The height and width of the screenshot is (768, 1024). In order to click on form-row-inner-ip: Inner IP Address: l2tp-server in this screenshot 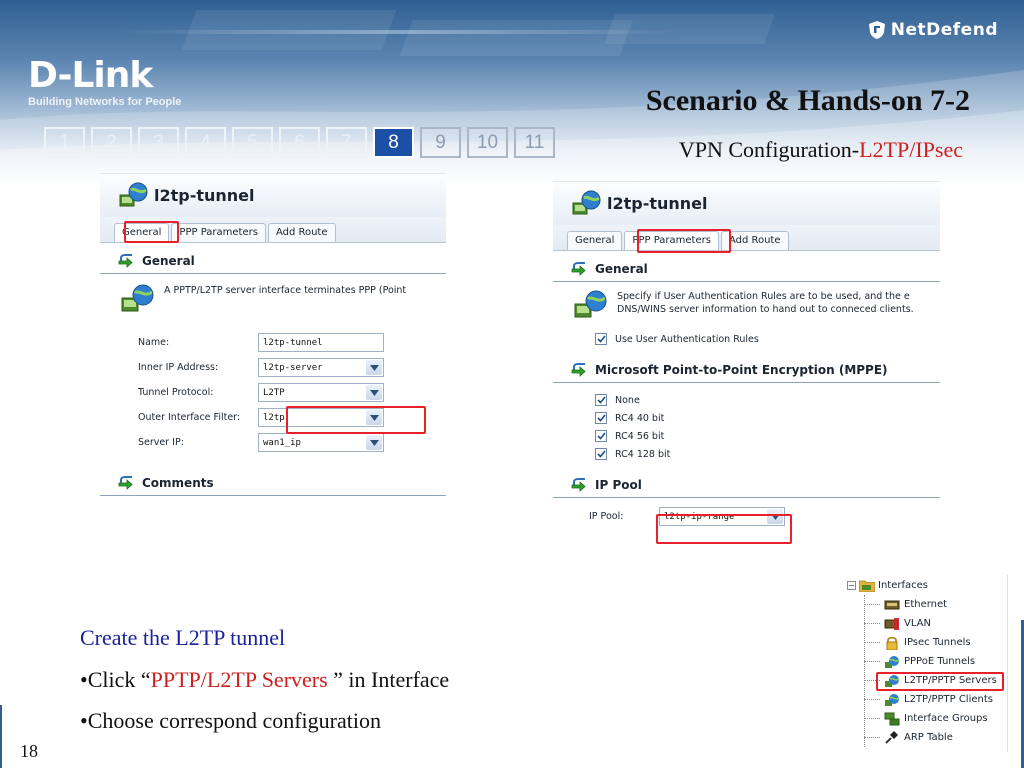, I will do `click(273, 367)`.